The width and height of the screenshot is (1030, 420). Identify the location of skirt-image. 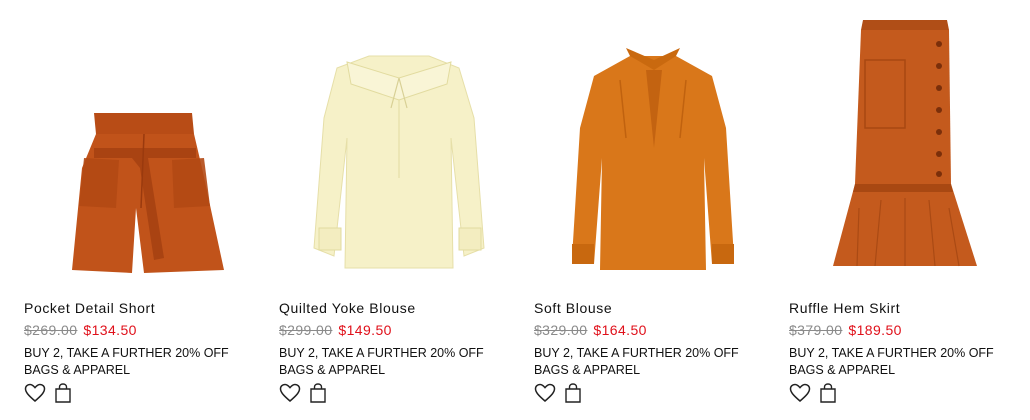
(905, 143).